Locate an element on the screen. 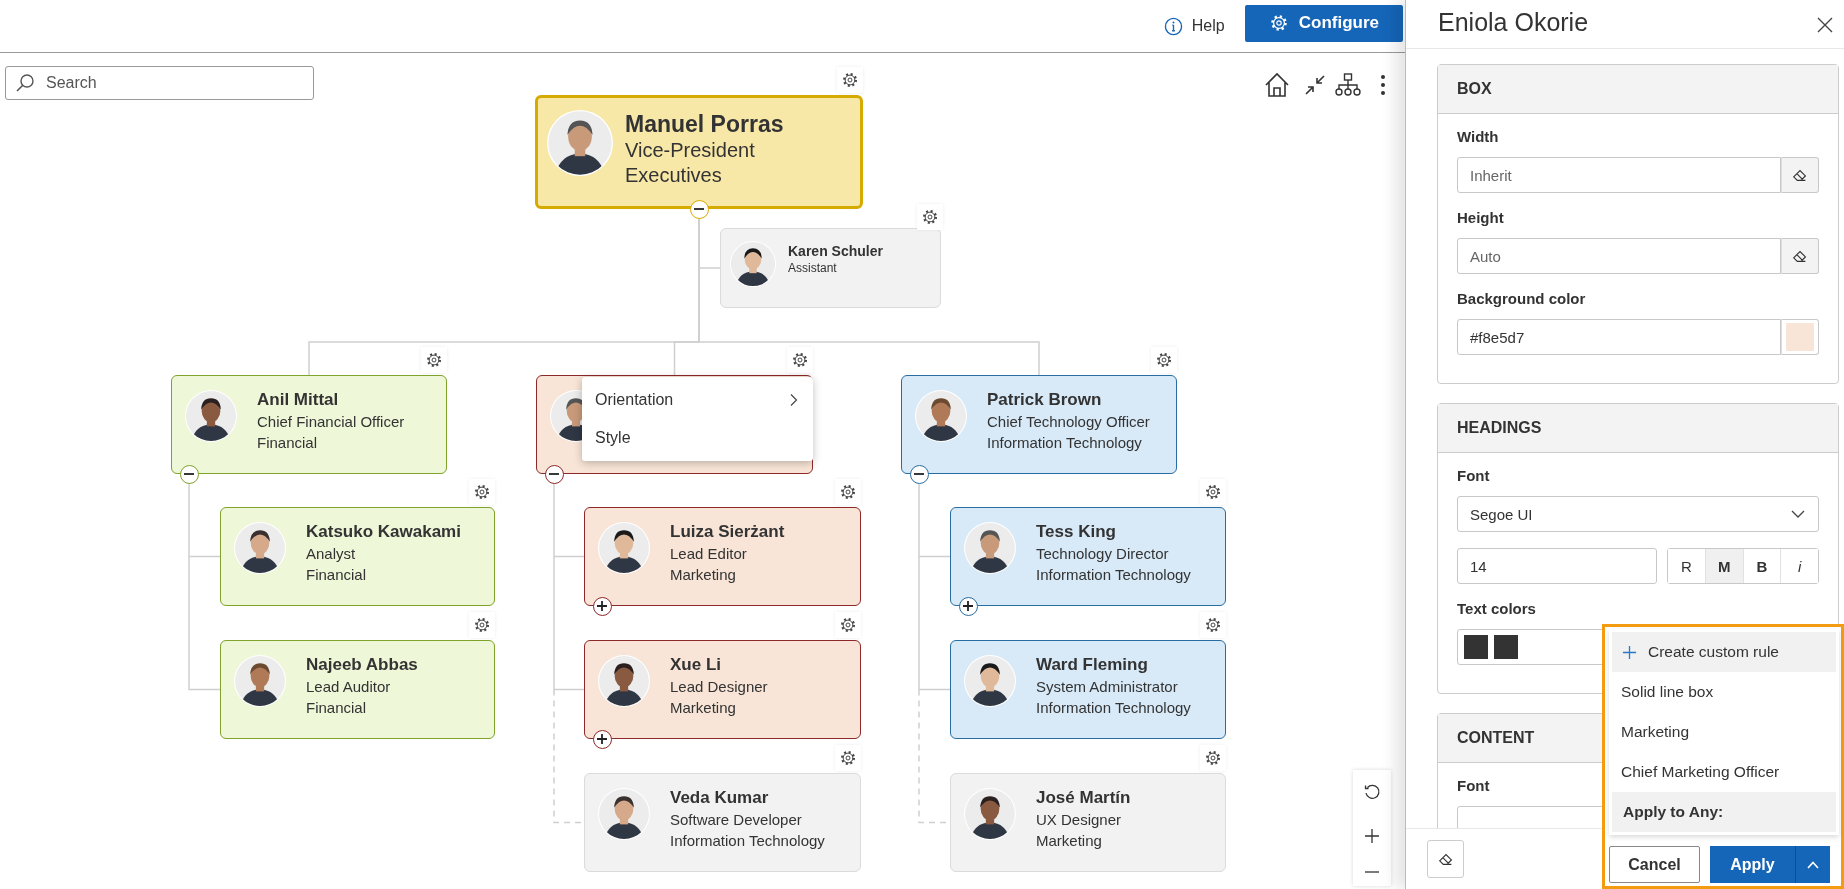  department-name: Executives is located at coordinates (674, 175).